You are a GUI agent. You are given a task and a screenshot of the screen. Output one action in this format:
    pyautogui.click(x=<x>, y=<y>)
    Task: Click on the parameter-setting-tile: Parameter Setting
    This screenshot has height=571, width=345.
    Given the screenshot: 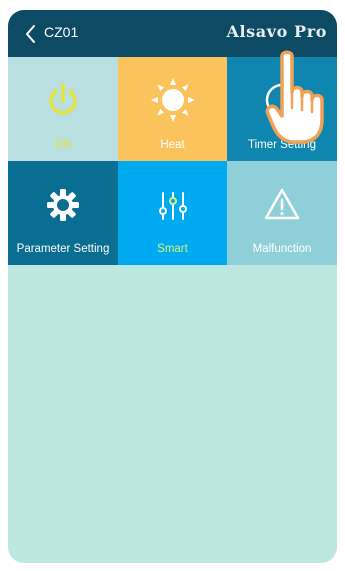 What is the action you would take?
    pyautogui.click(x=63, y=213)
    